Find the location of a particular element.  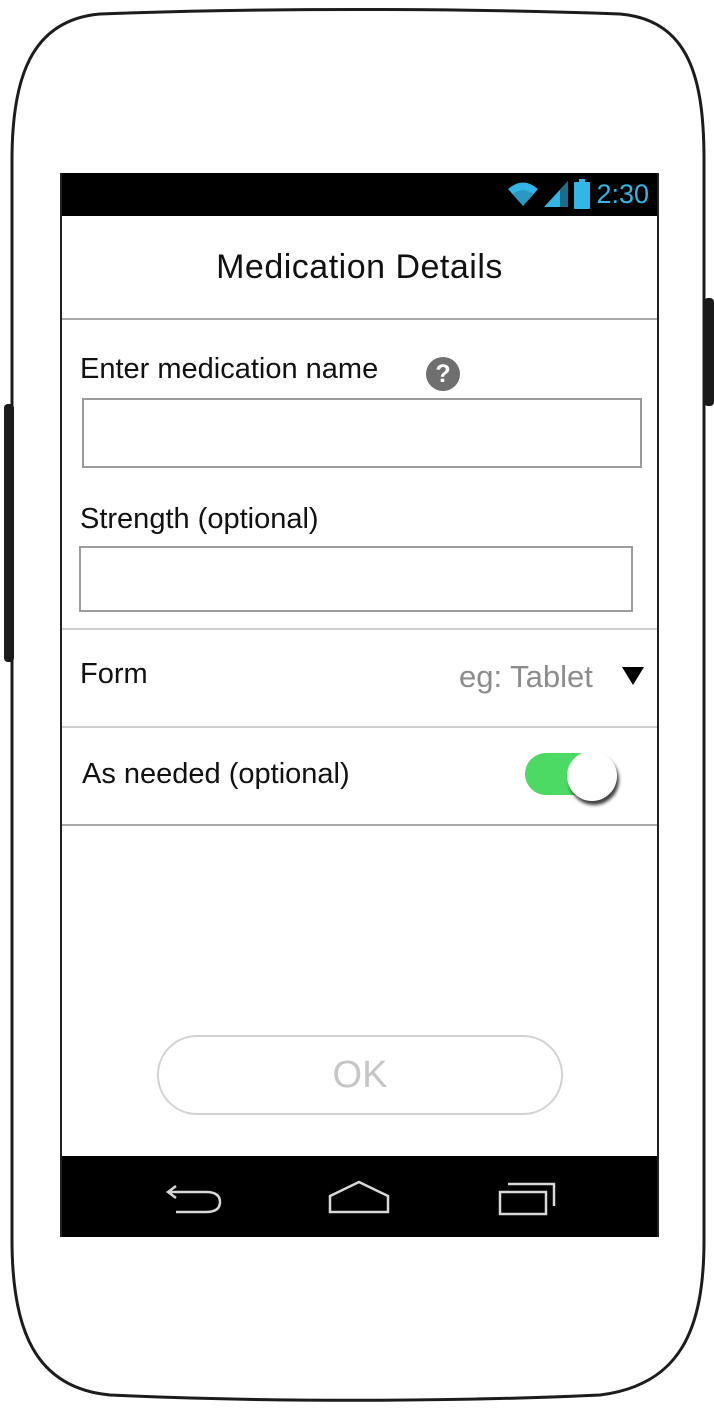

medication-name-input is located at coordinates (362, 433).